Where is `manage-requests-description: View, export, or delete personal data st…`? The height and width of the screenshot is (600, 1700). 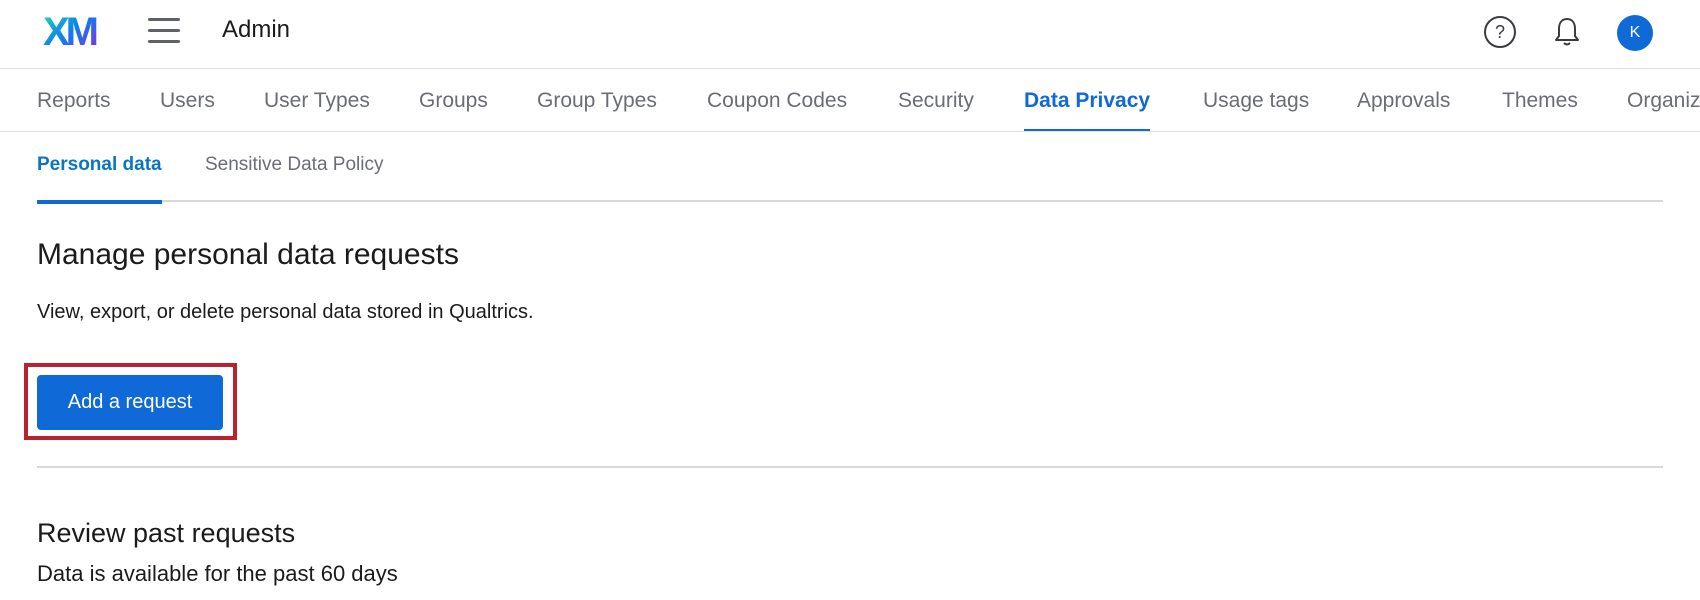 manage-requests-description: View, export, or delete personal data st… is located at coordinates (285, 312).